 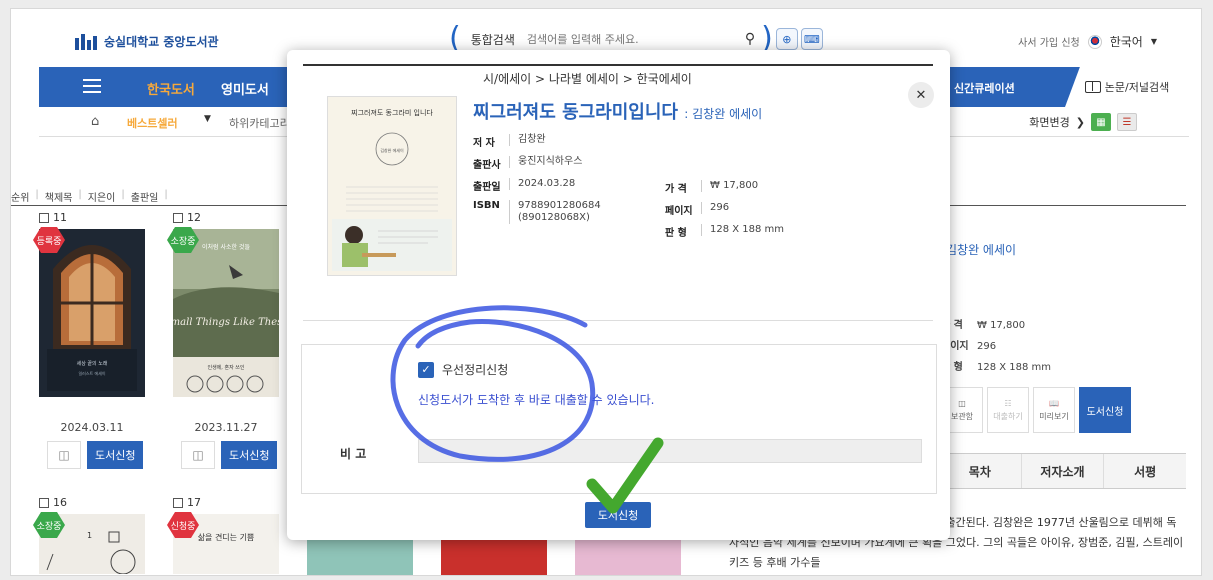 What do you see at coordinates (475, 370) in the screenshot?
I see `priority-request-label: 우선정리신청` at bounding box center [475, 370].